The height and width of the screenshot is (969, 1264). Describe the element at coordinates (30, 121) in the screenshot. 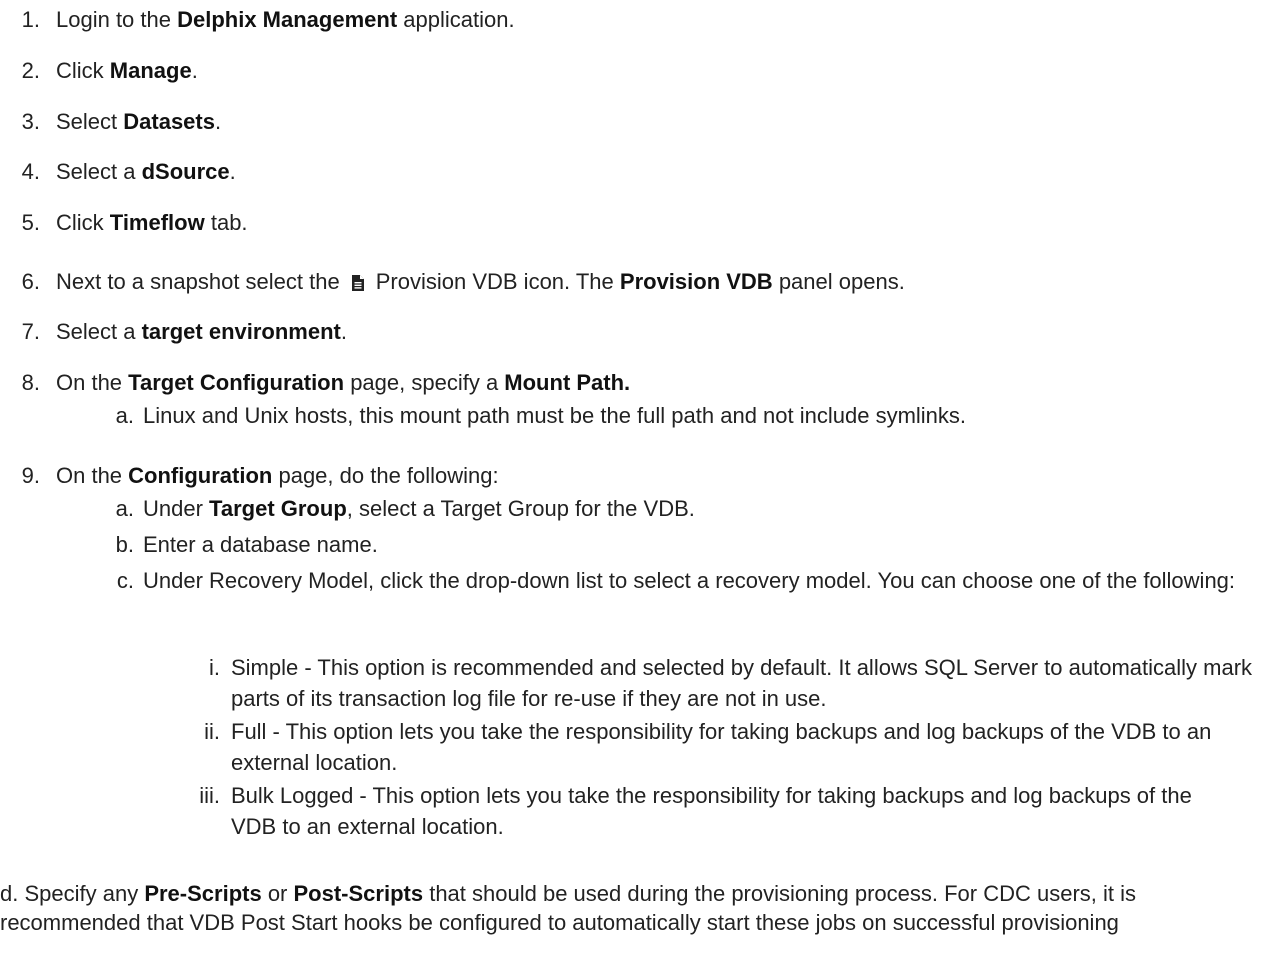

I see `step-number: 3.` at that location.